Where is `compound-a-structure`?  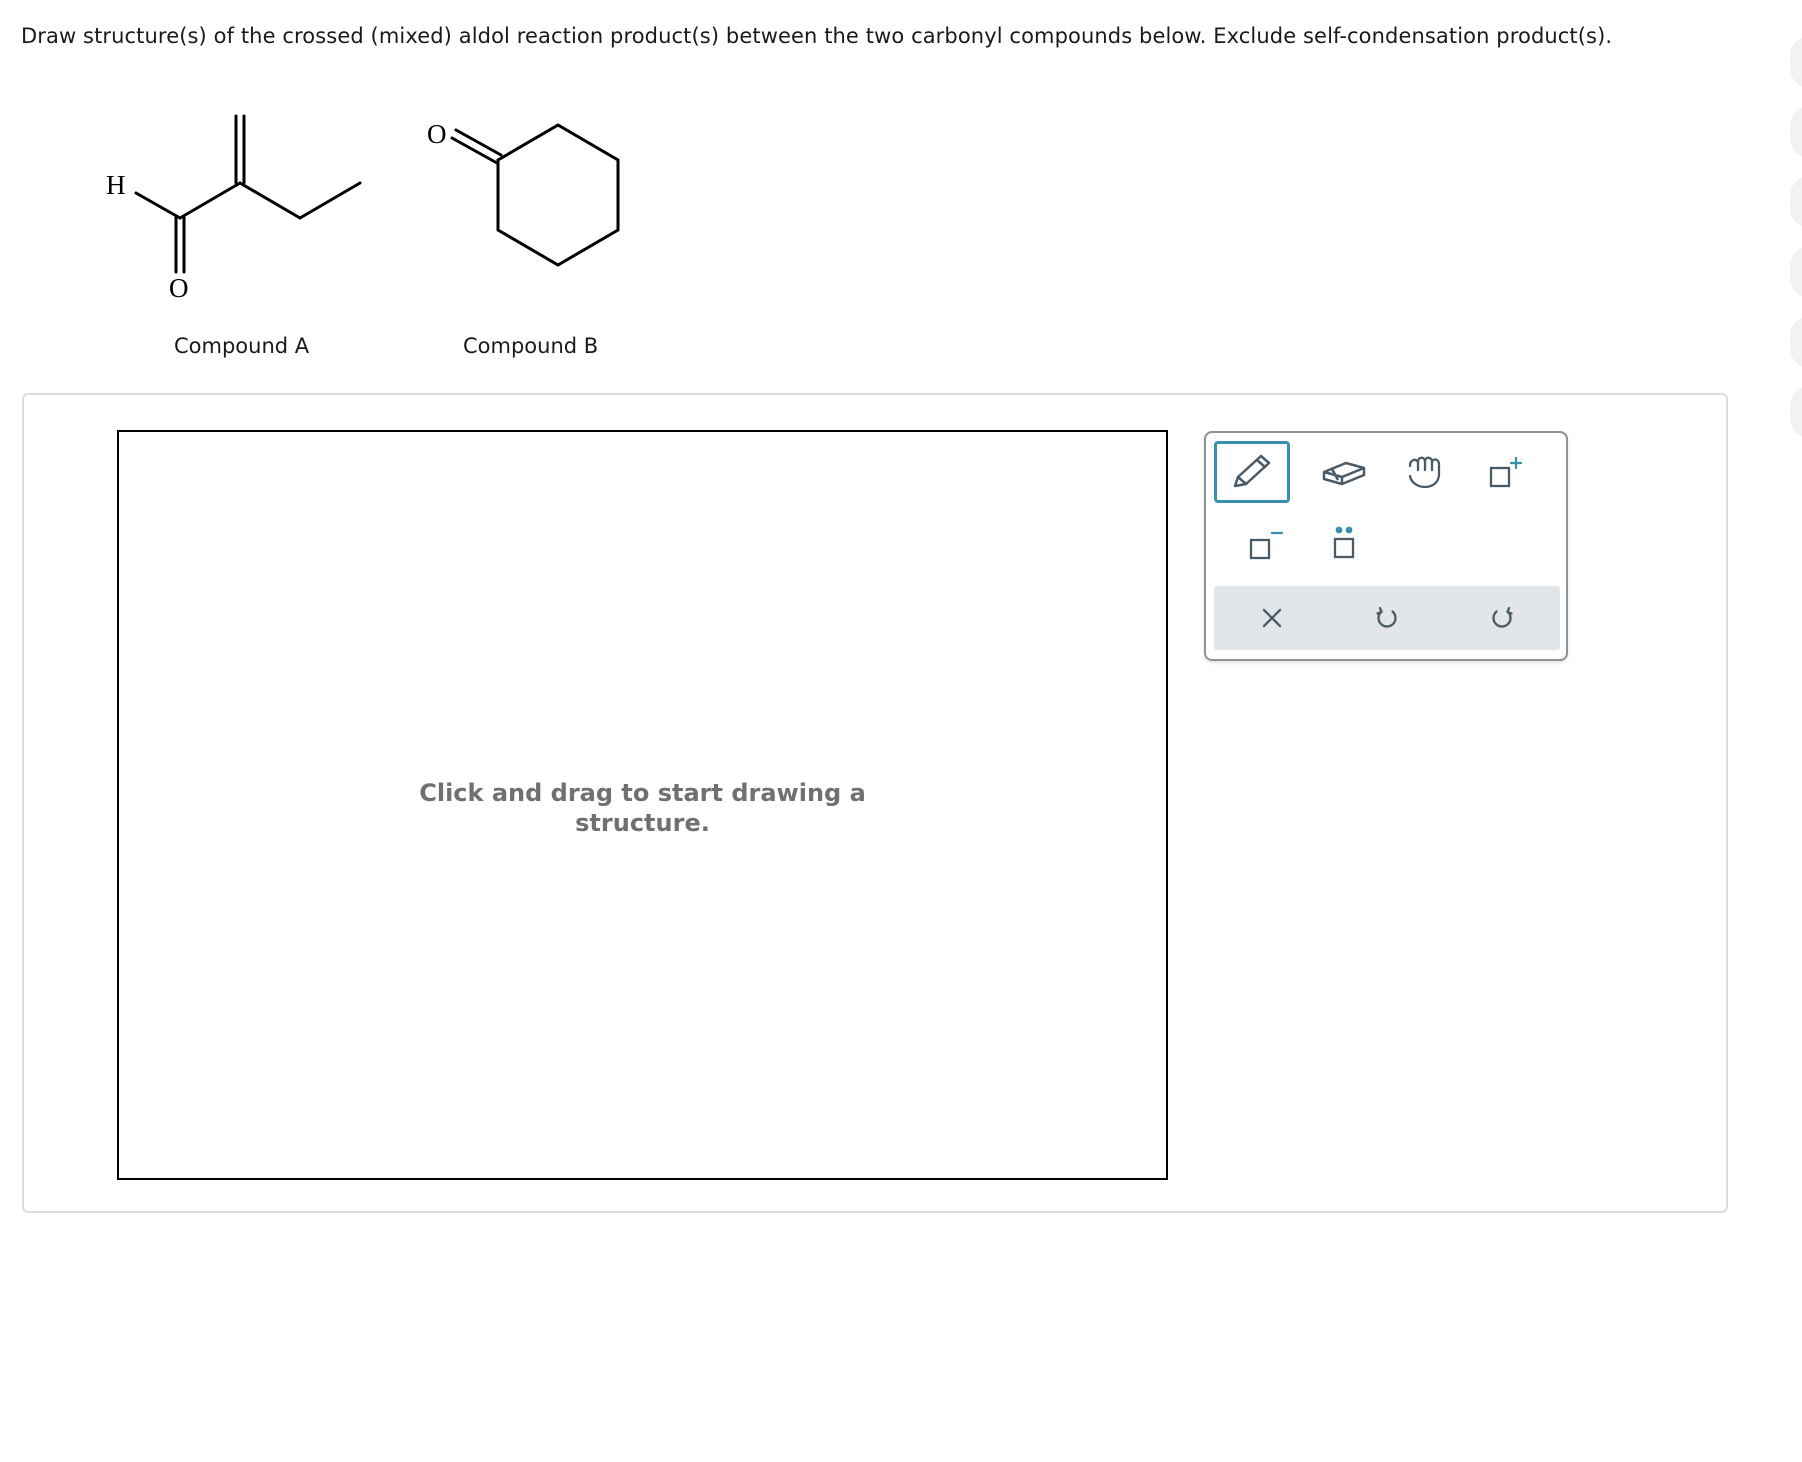
compound-a-structure is located at coordinates (248, 194).